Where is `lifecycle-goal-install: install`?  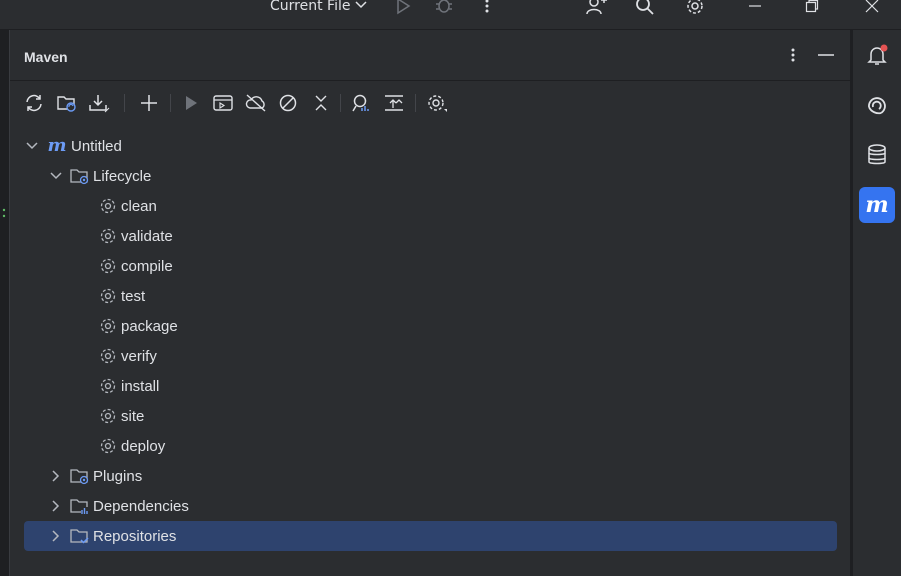 lifecycle-goal-install: install is located at coordinates (128, 386).